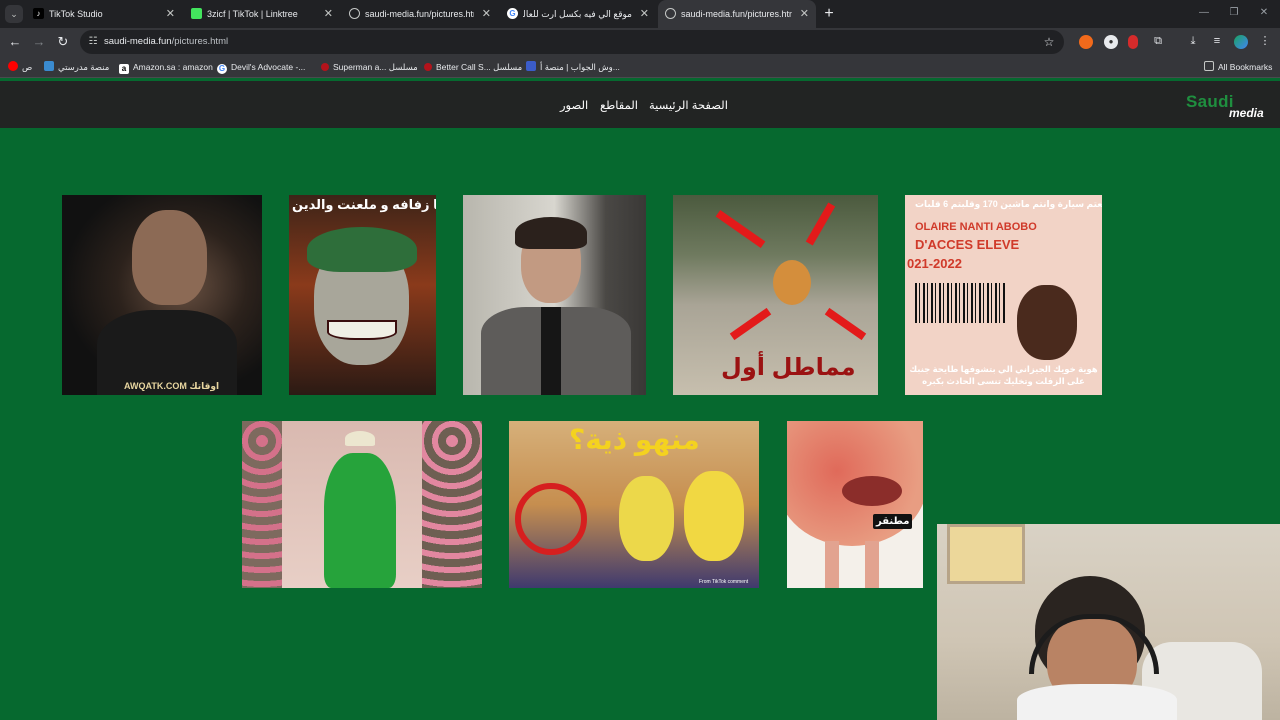  I want to click on window-shape, so click(986, 554).